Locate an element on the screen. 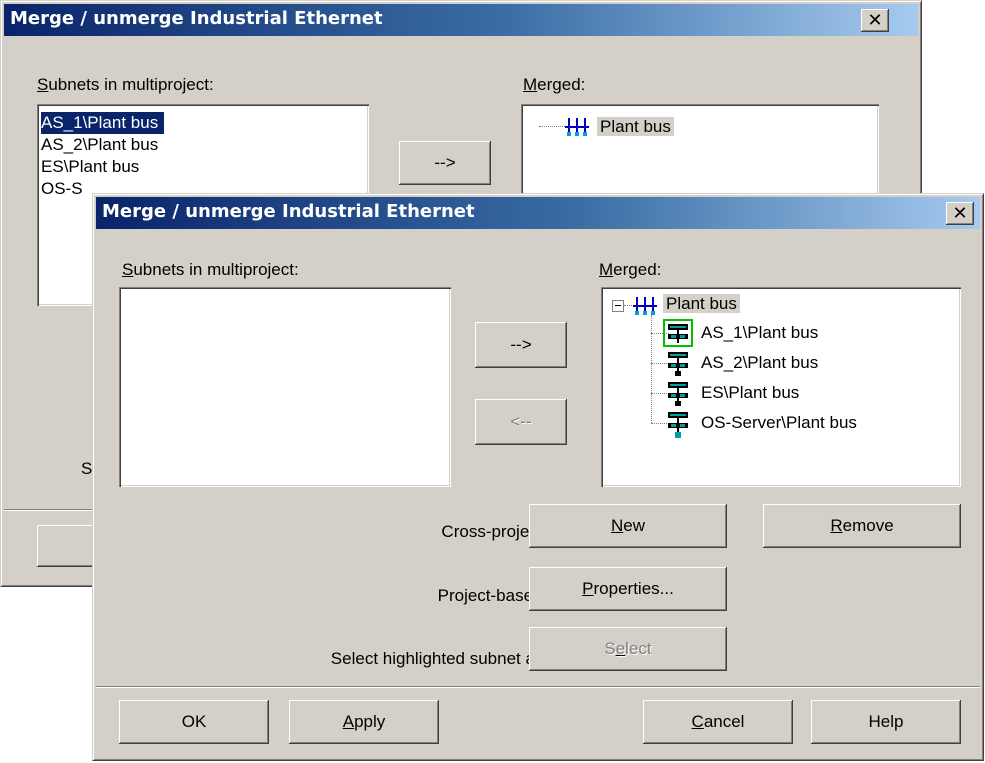 This screenshot has width=985, height=763. remove-button: Remove is located at coordinates (862, 526).